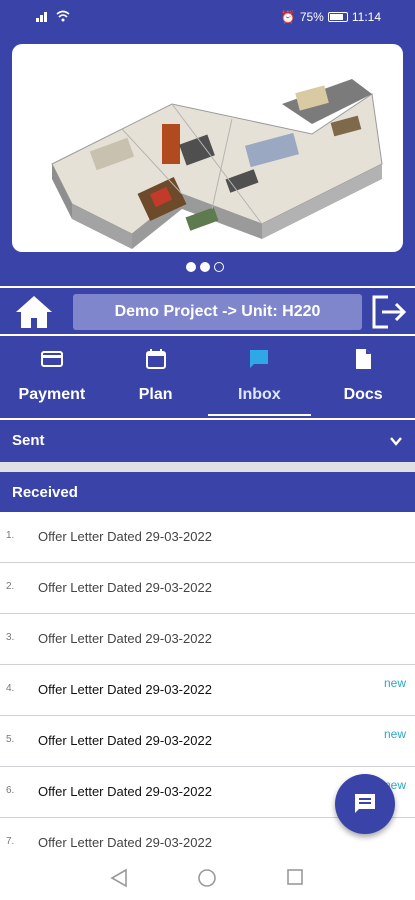 Image resolution: width=415 pixels, height=900 pixels. I want to click on tab-payment: Payment, so click(52, 377).